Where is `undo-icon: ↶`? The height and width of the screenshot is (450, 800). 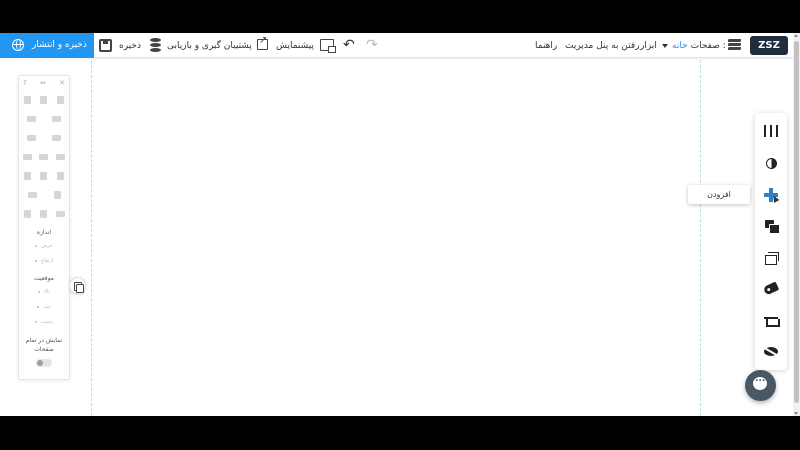
undo-icon: ↶ is located at coordinates (349, 45).